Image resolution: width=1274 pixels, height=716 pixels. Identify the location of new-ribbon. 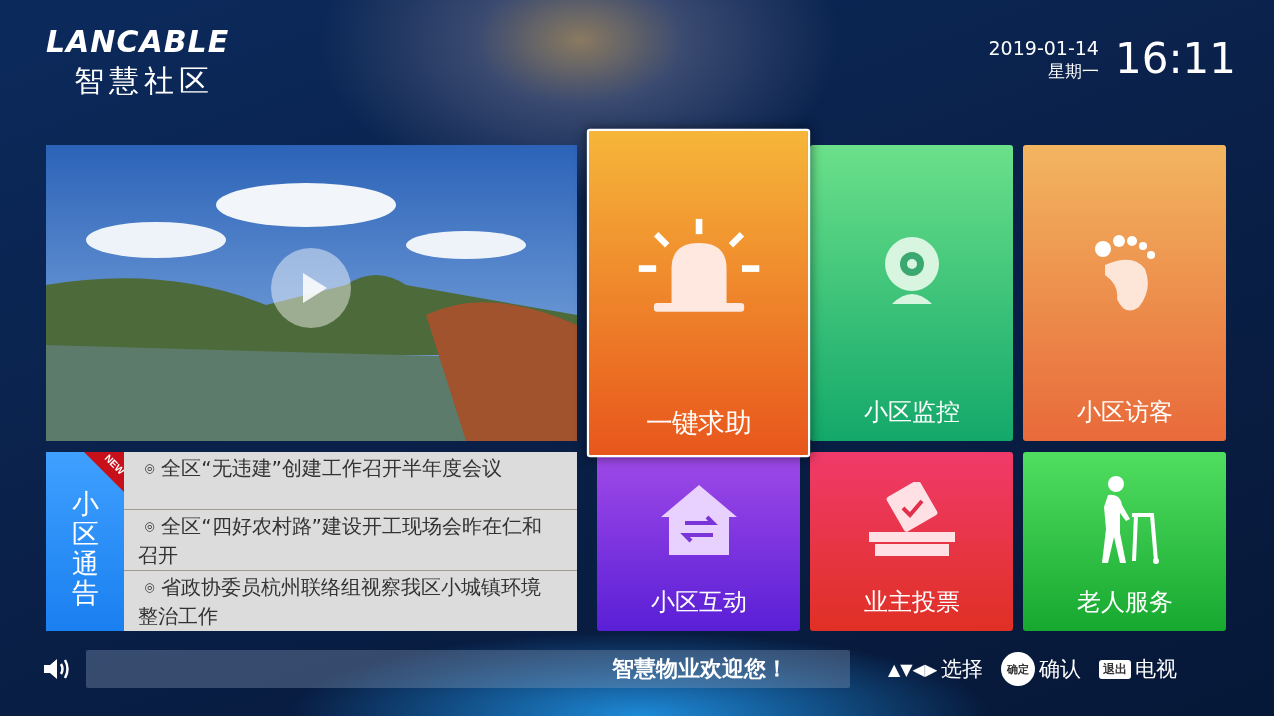
(104, 472).